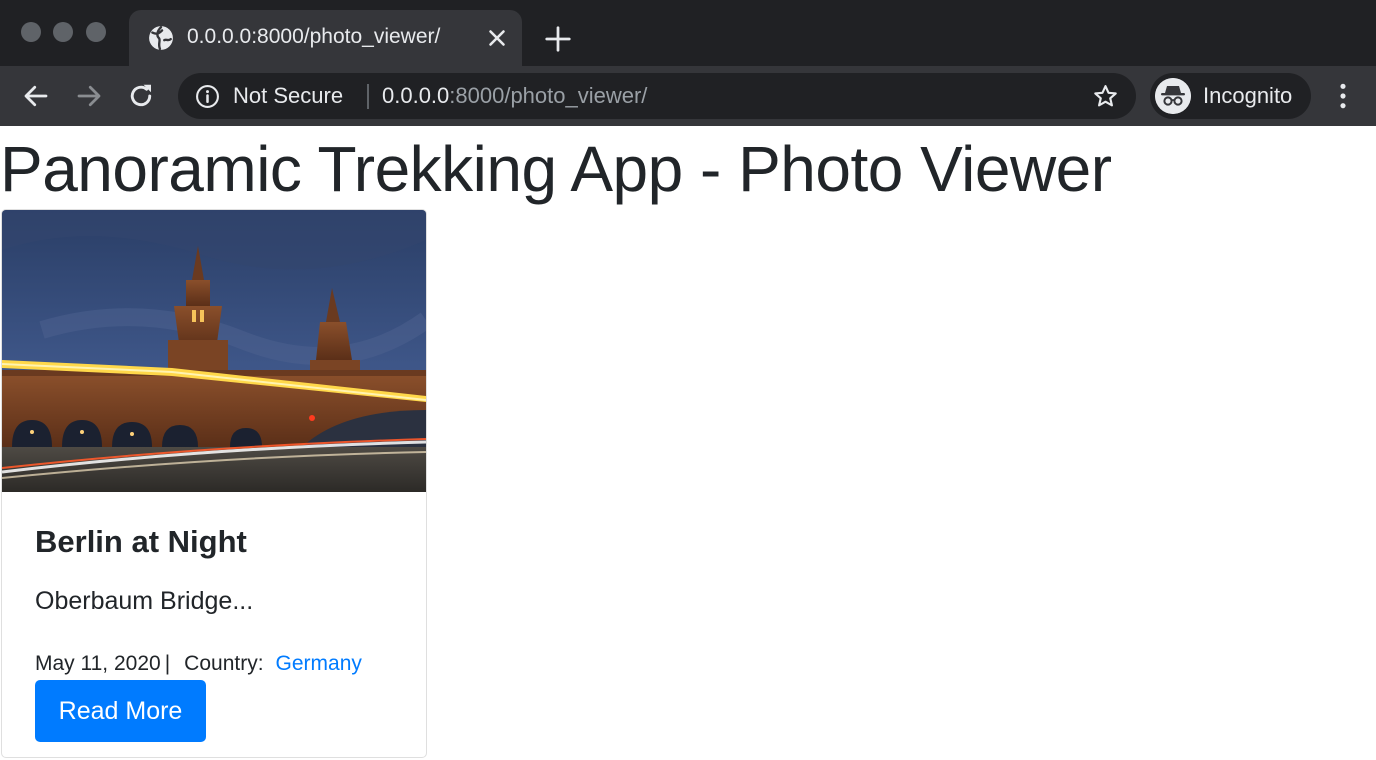 Image resolution: width=1376 pixels, height=760 pixels. What do you see at coordinates (31, 32) in the screenshot?
I see `window-close-button` at bounding box center [31, 32].